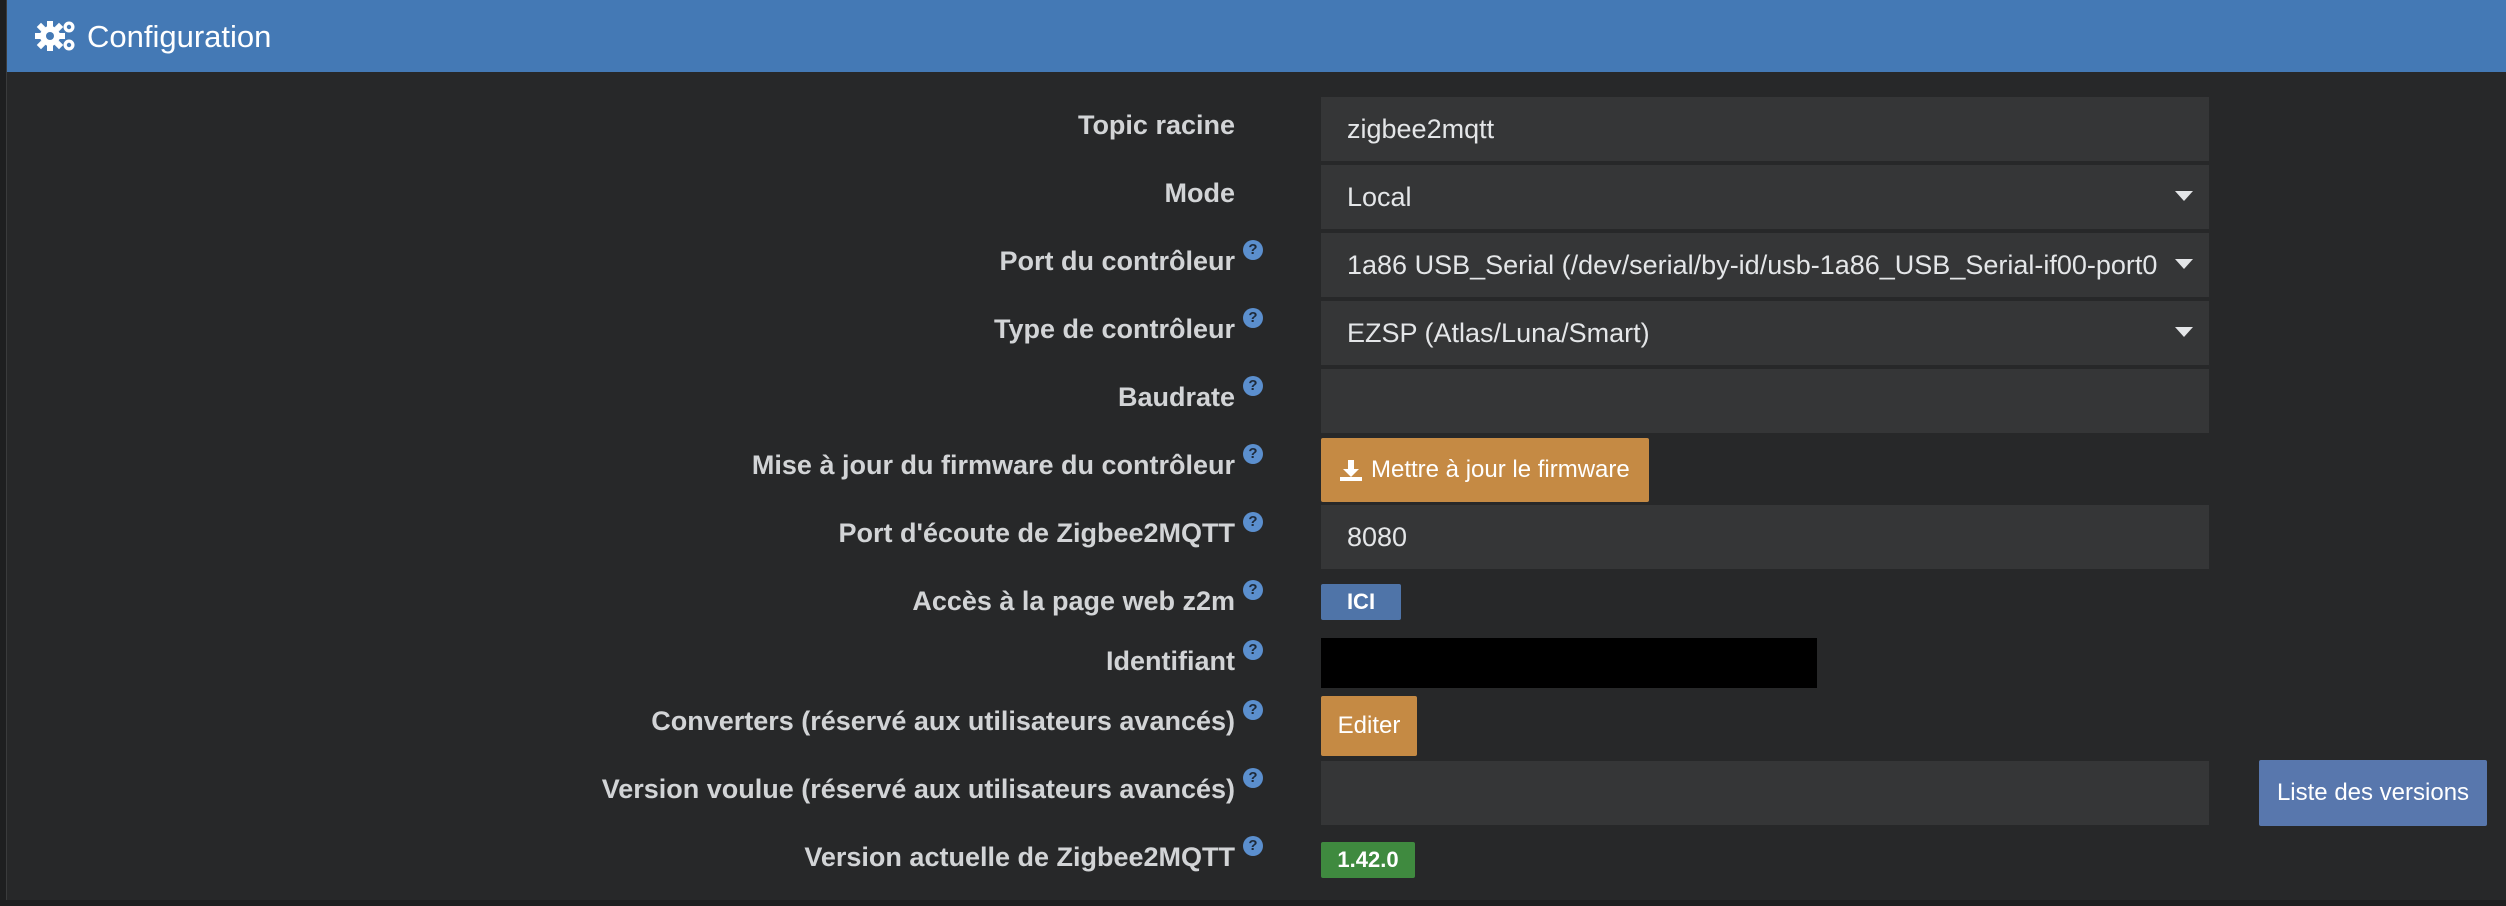 This screenshot has height=906, width=2506. What do you see at coordinates (1117, 261) in the screenshot?
I see `port-label: Port du contrôleur` at bounding box center [1117, 261].